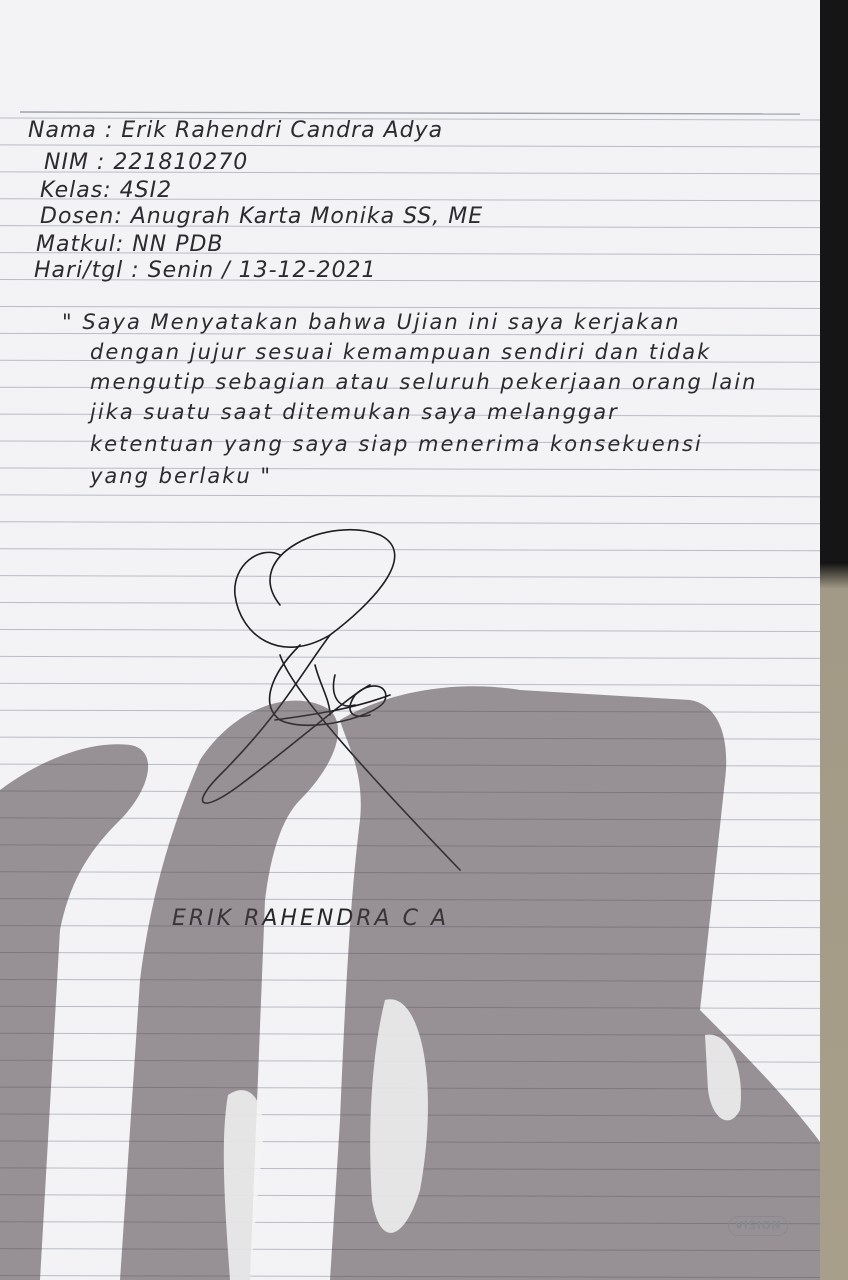 This screenshot has height=1280, width=848. I want to click on handwritten-signature, so click(331, 700).